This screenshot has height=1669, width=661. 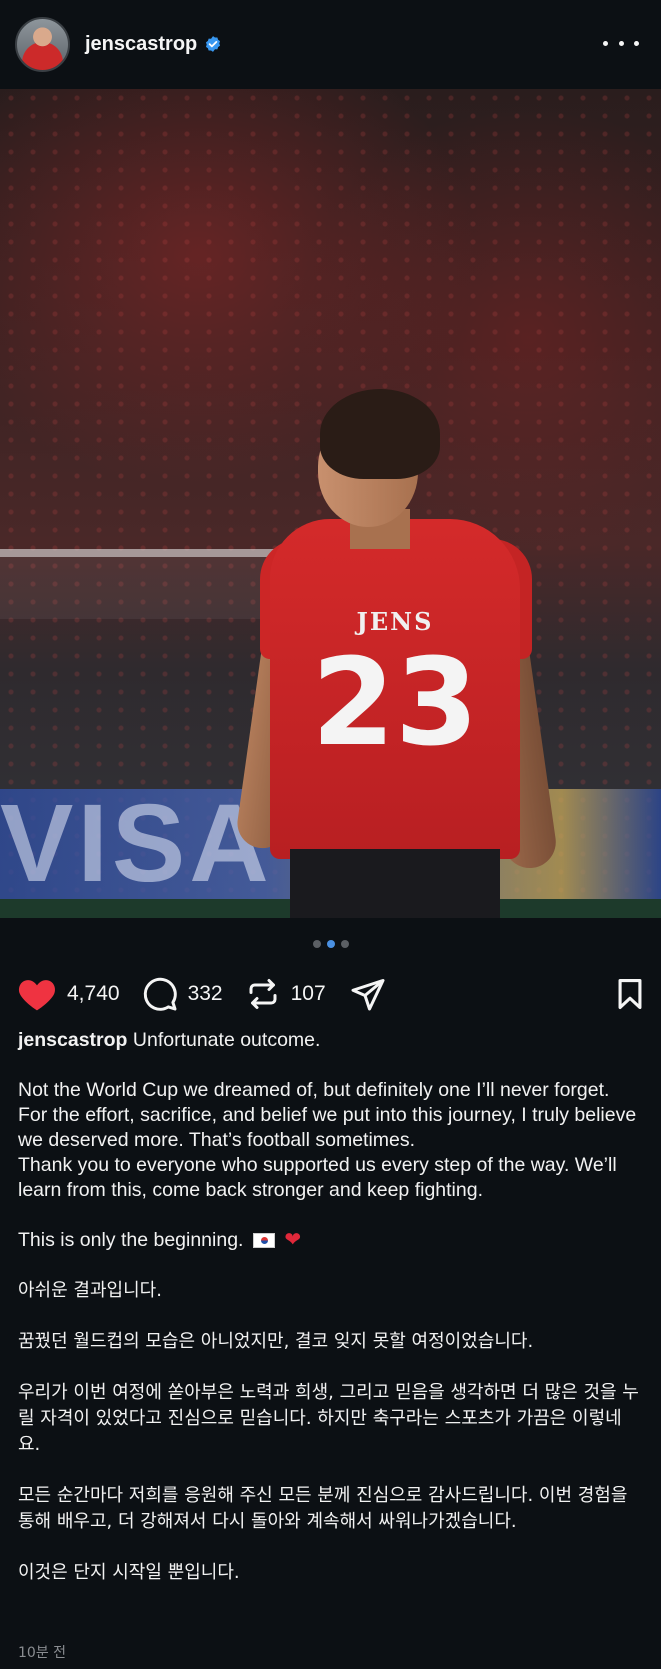 I want to click on verified-badge-icon, so click(x=213, y=44).